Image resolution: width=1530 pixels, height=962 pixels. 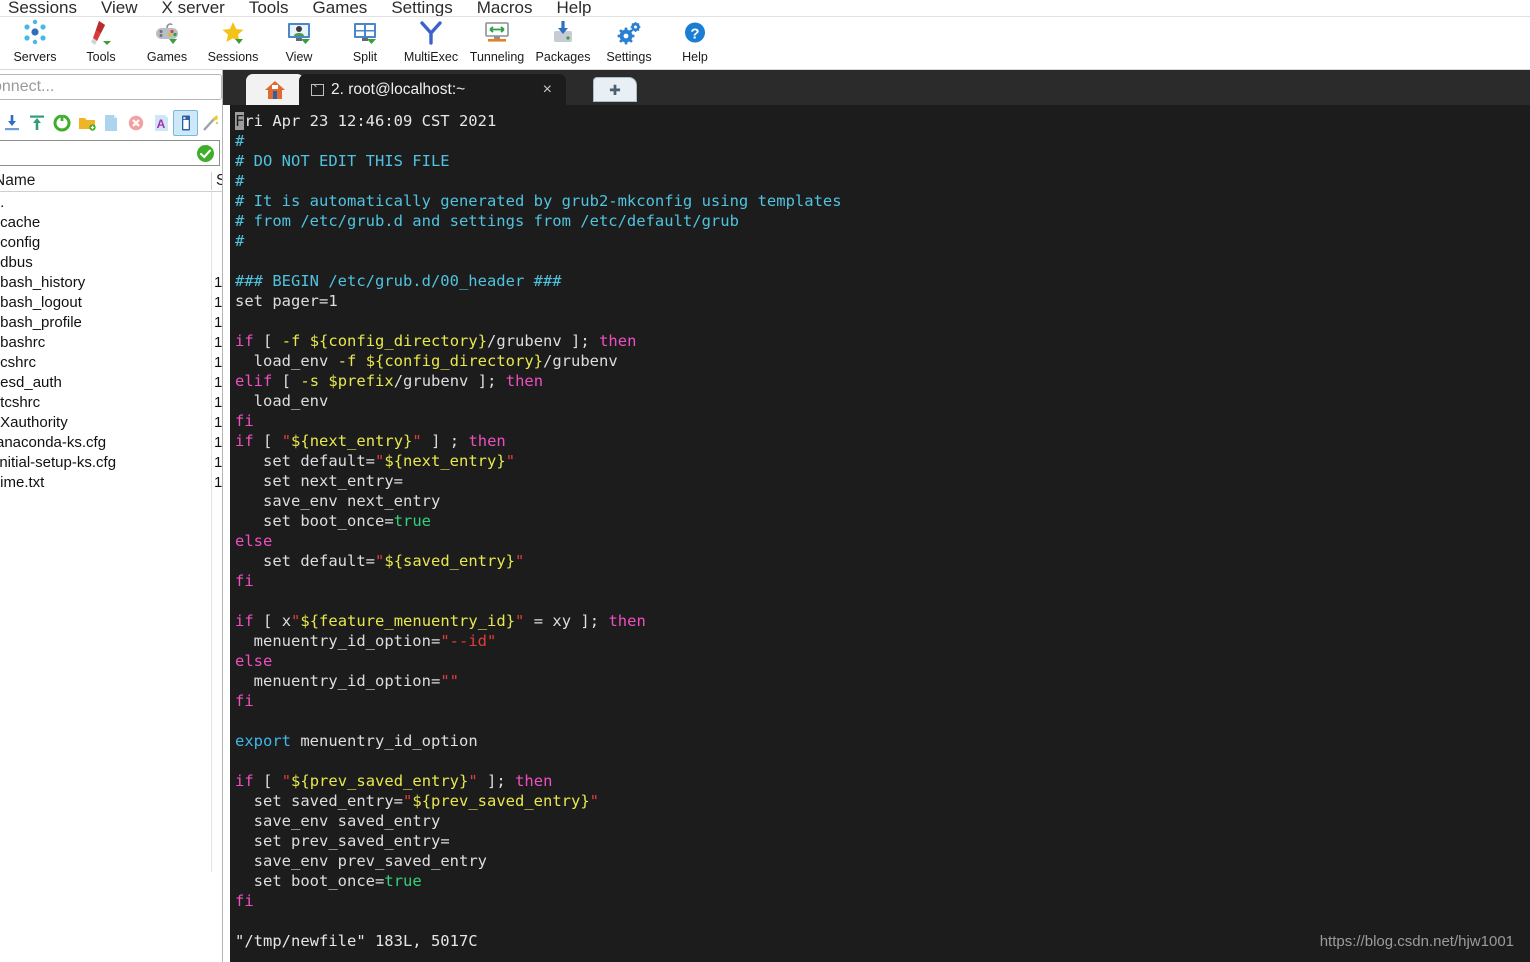 I want to click on toolbar-button-settings: Settings, so click(x=629, y=43).